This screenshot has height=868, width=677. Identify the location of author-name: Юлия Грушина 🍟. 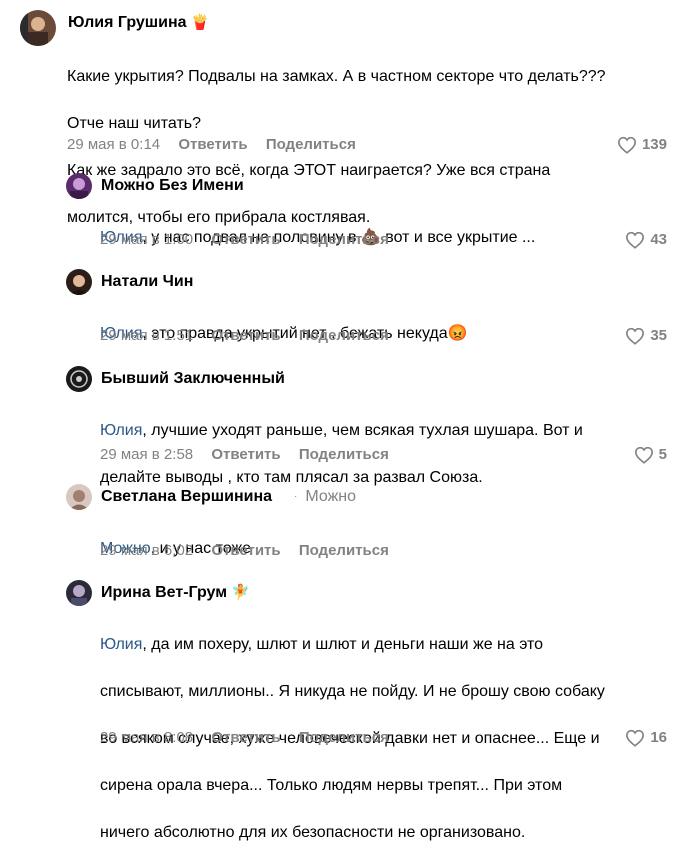
(138, 23).